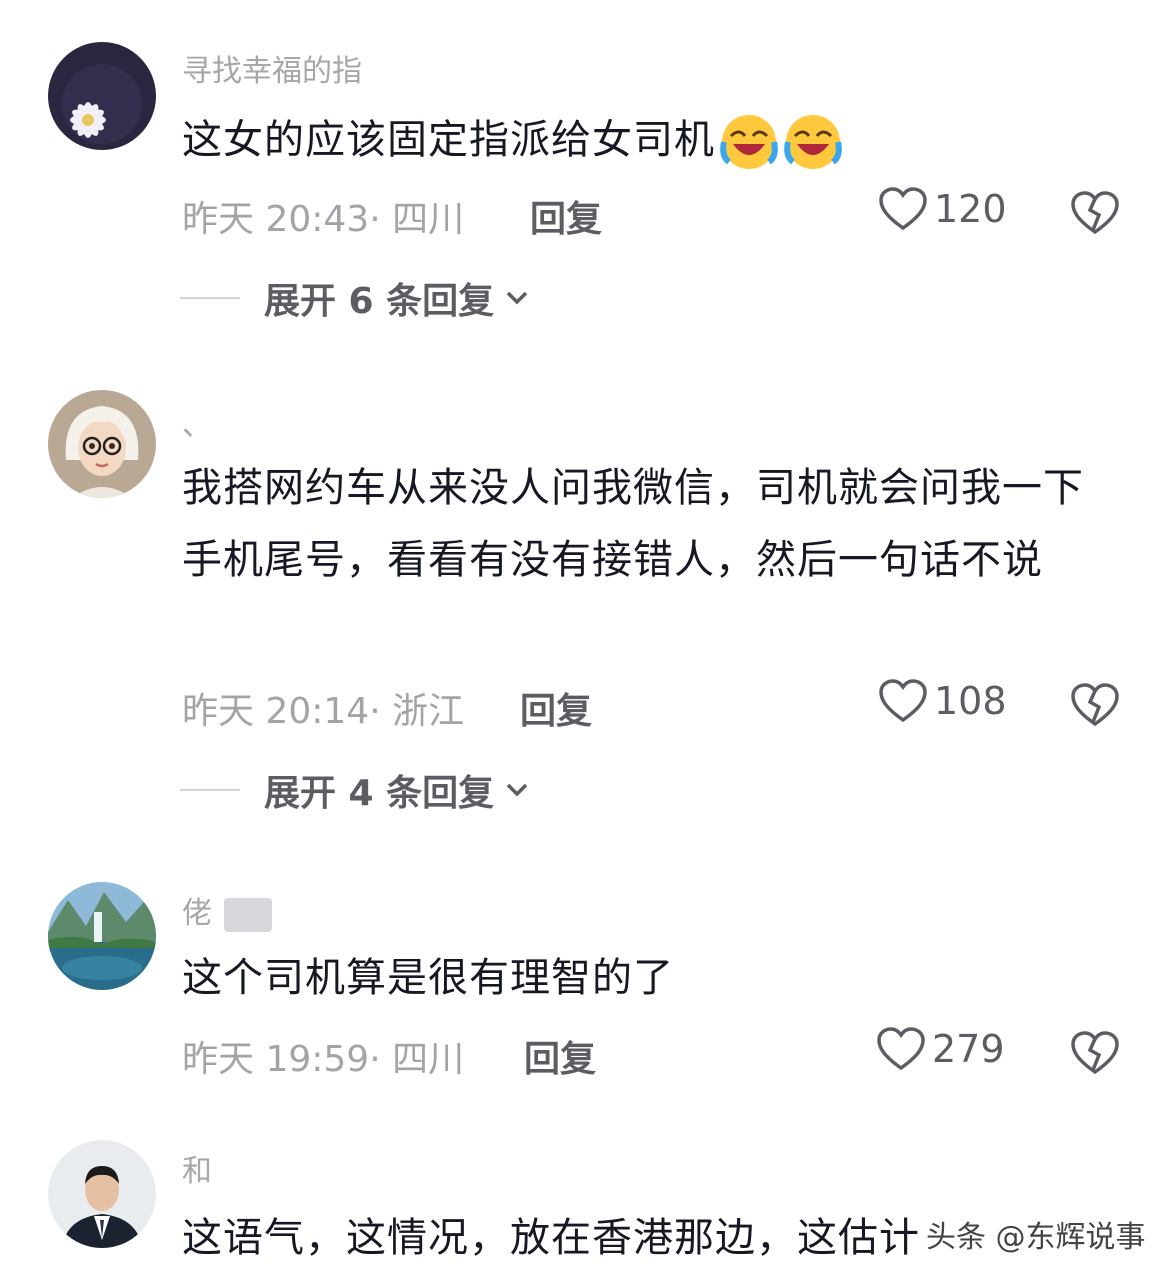 This screenshot has width=1170, height=1274. Describe the element at coordinates (970, 209) in the screenshot. I see `like-count: 120` at that location.